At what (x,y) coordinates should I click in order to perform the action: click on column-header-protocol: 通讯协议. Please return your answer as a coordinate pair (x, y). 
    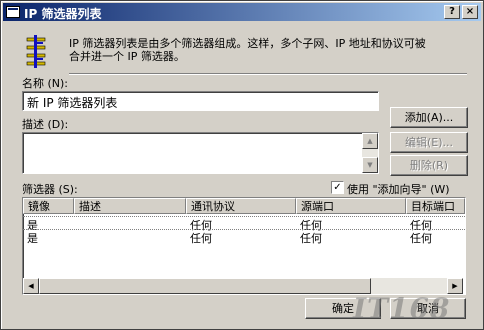
    Looking at the image, I should click on (241, 206).